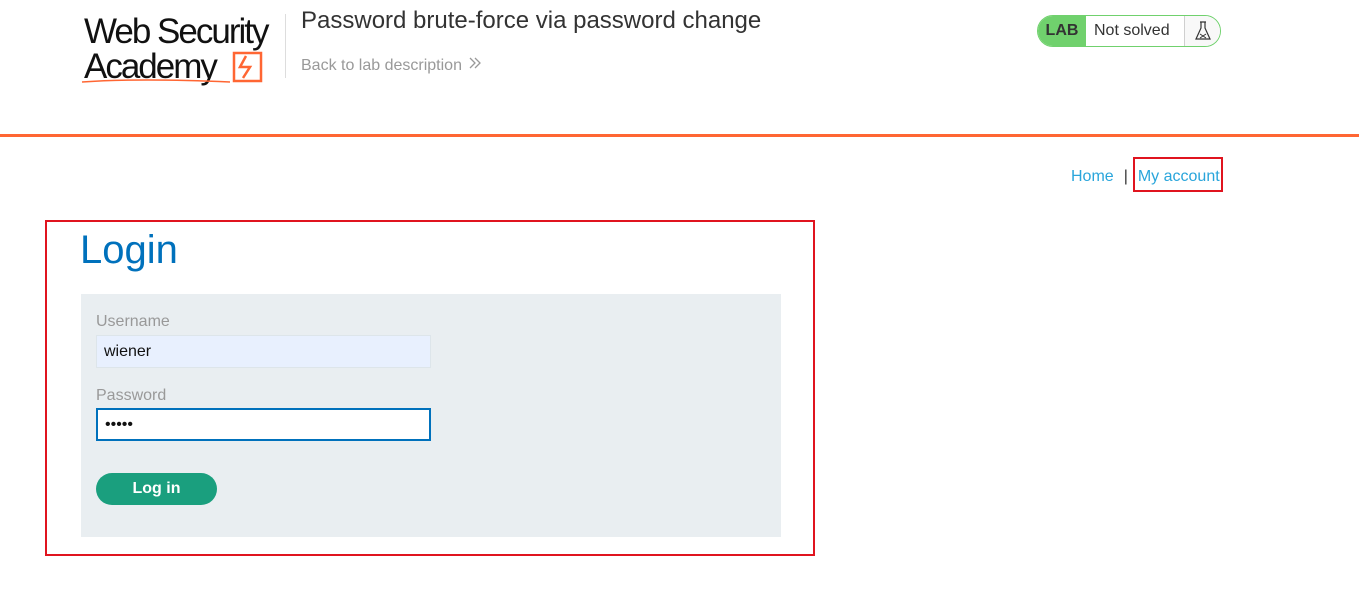 This screenshot has width=1359, height=610. What do you see at coordinates (679, 135) in the screenshot?
I see `header-accent-rule` at bounding box center [679, 135].